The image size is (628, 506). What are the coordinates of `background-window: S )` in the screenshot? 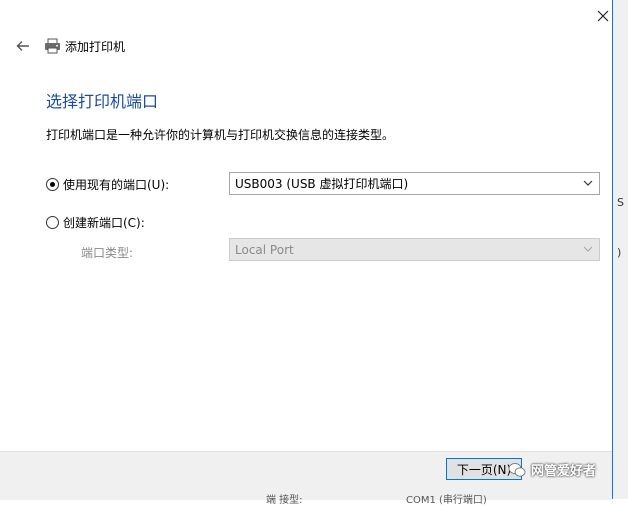 It's located at (620, 249).